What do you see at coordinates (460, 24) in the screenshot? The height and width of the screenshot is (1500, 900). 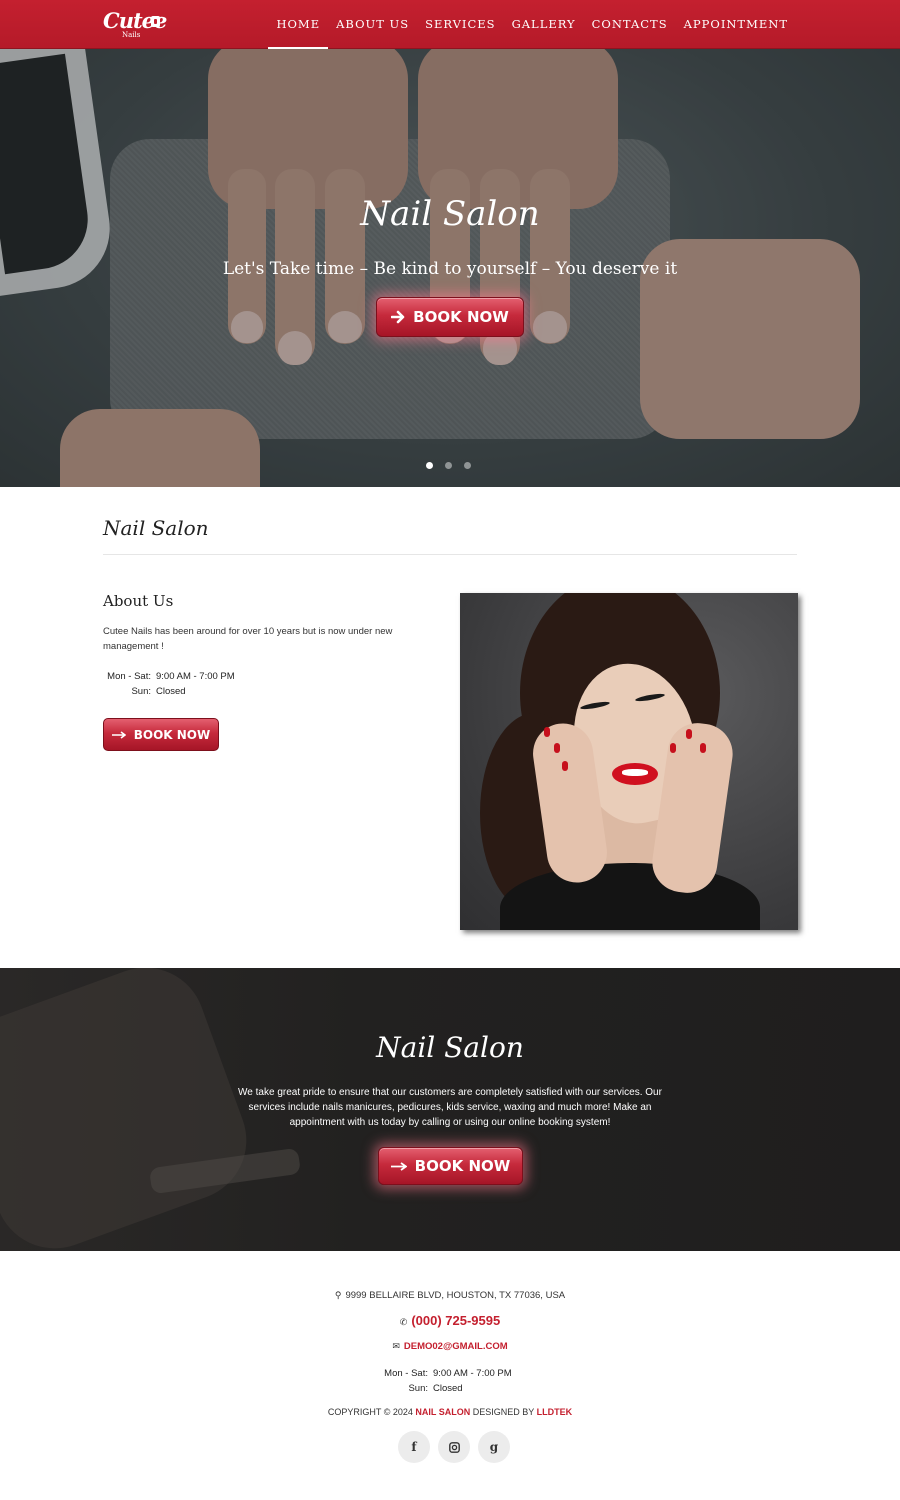 I see `nav-services: SERVICES` at bounding box center [460, 24].